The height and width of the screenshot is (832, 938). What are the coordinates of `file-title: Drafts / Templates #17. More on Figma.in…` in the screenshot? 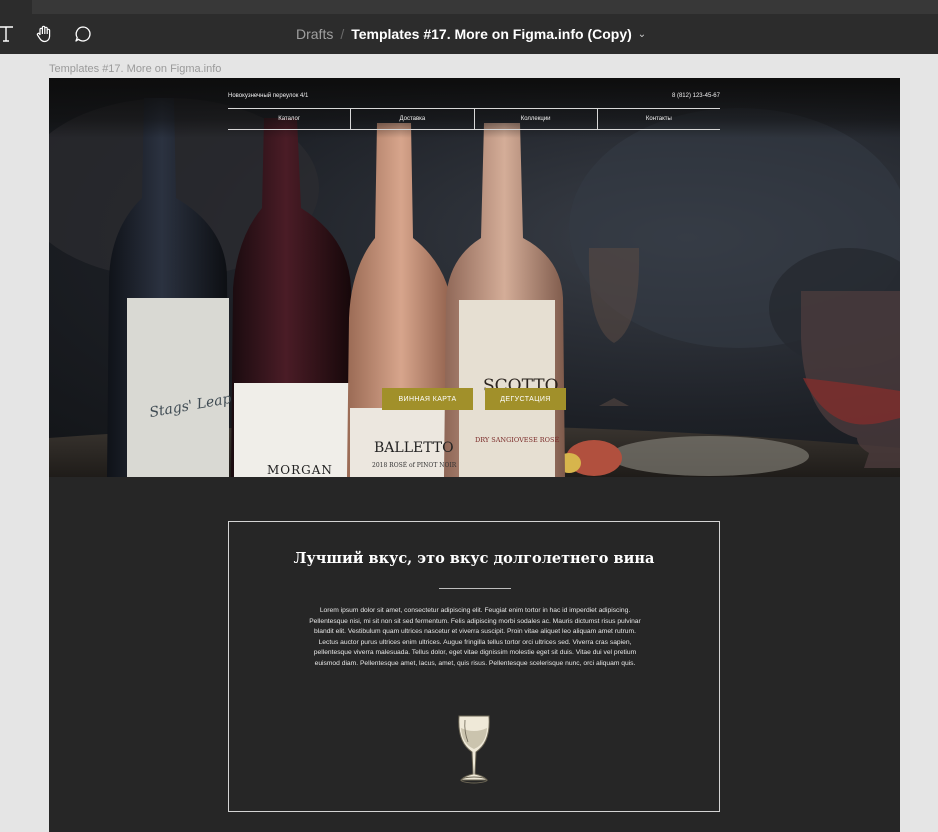 It's located at (471, 34).